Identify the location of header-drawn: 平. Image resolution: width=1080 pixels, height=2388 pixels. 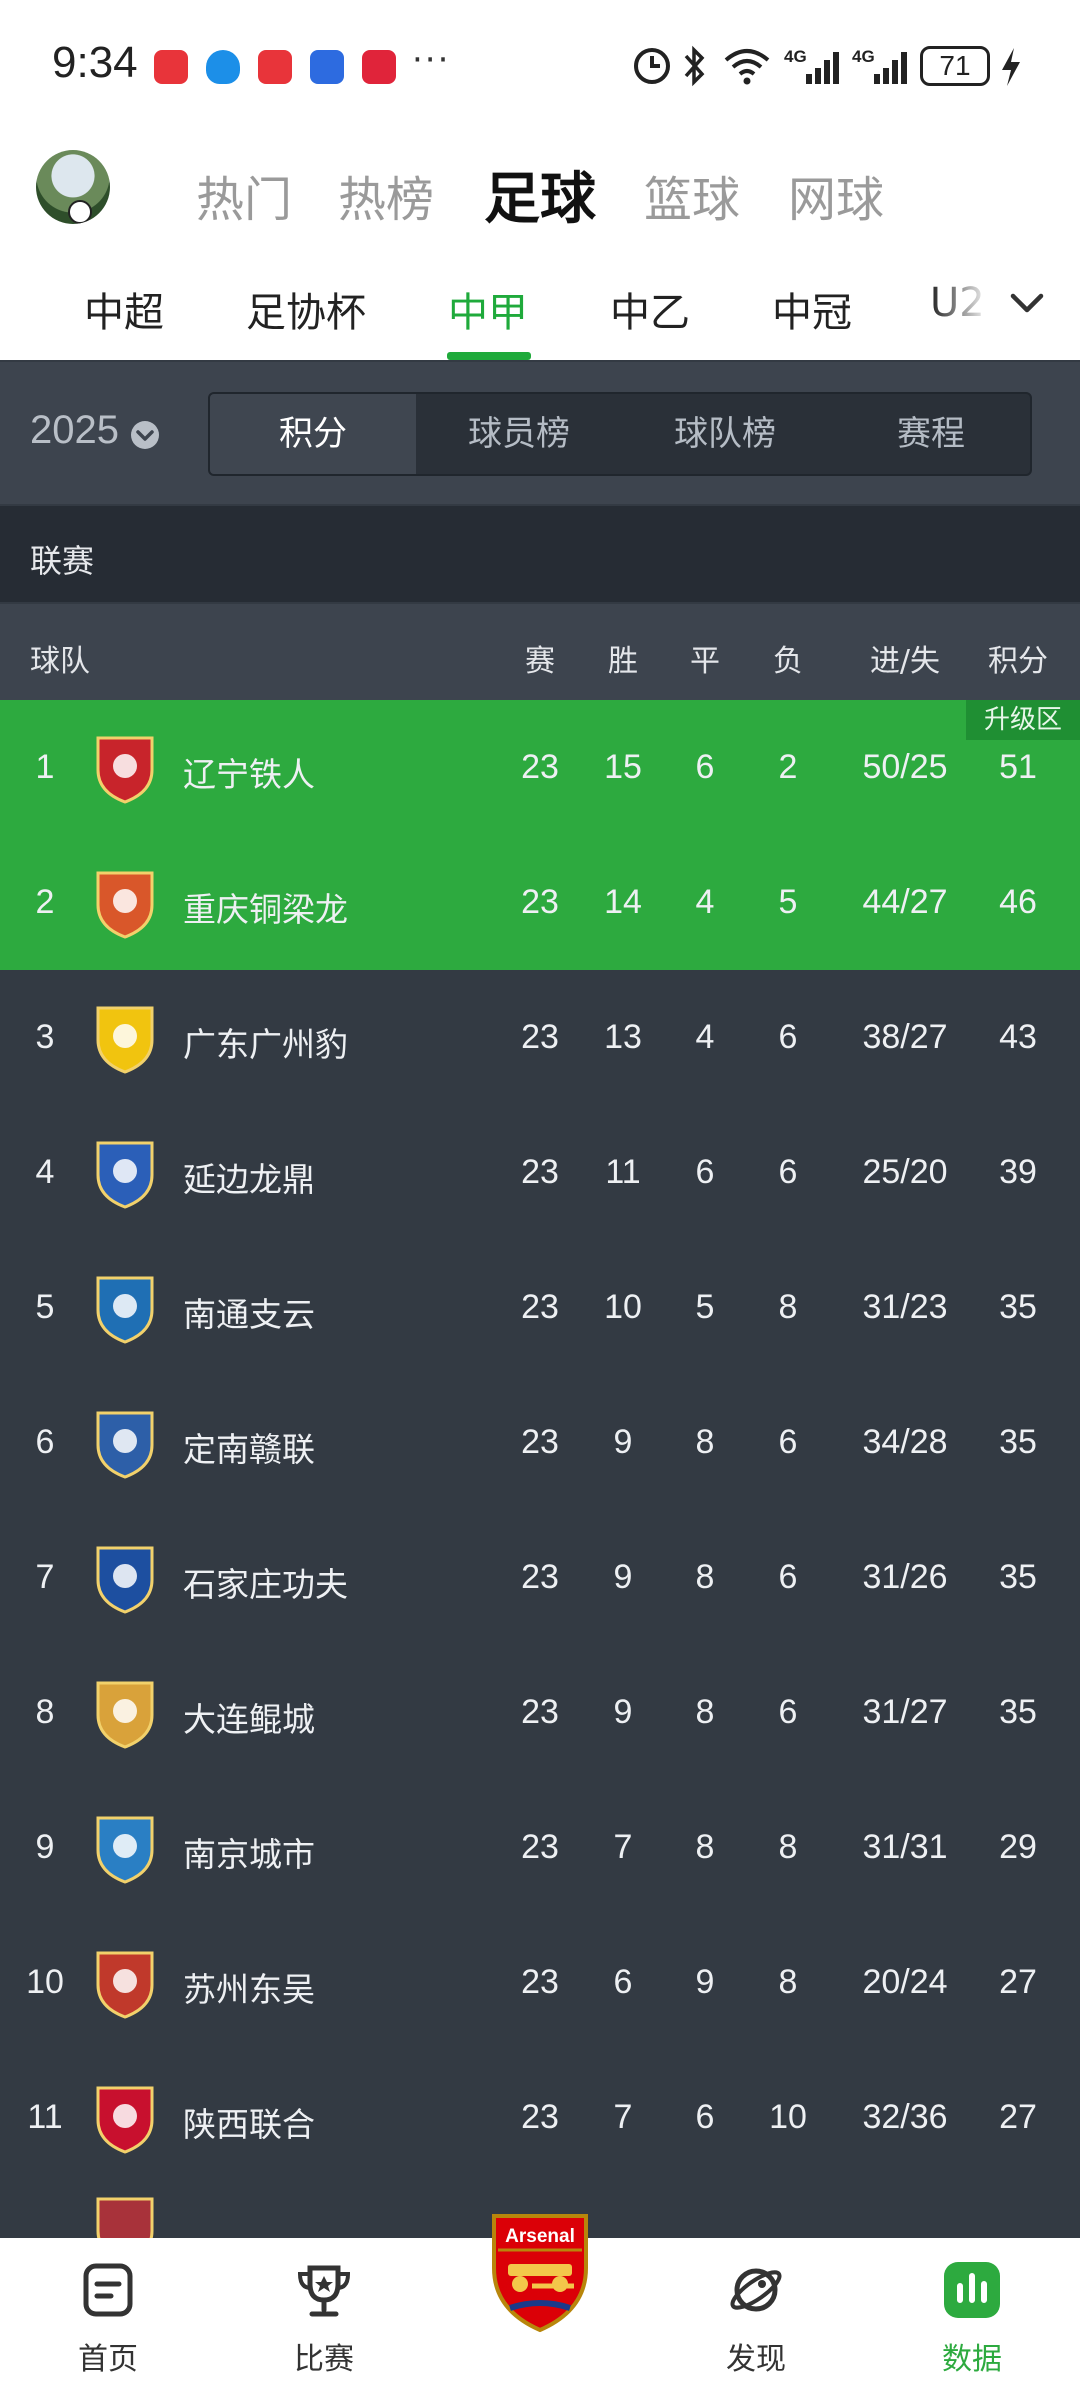
(705, 661).